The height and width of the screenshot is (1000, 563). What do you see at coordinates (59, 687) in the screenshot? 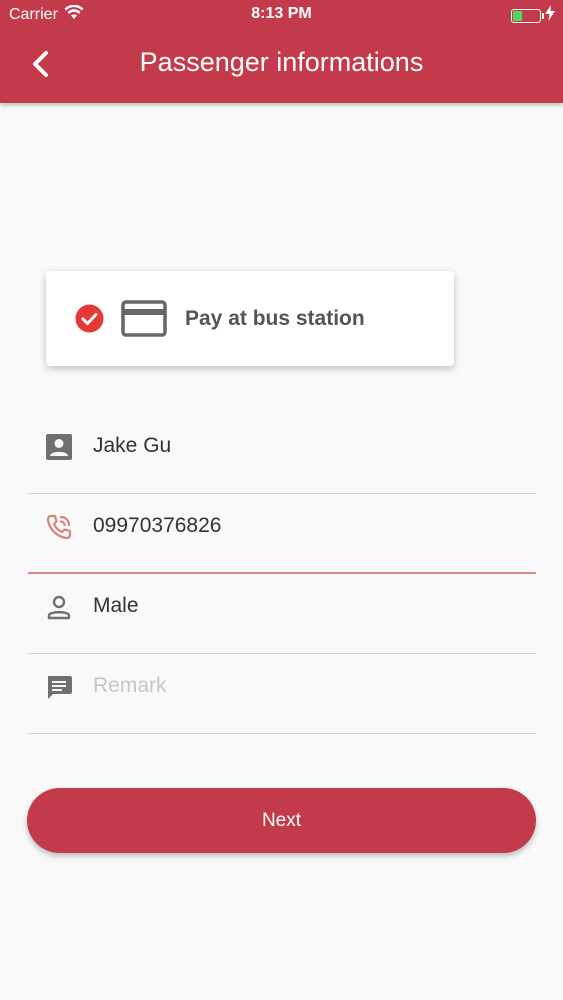
I see `chat-bubble-icon` at bounding box center [59, 687].